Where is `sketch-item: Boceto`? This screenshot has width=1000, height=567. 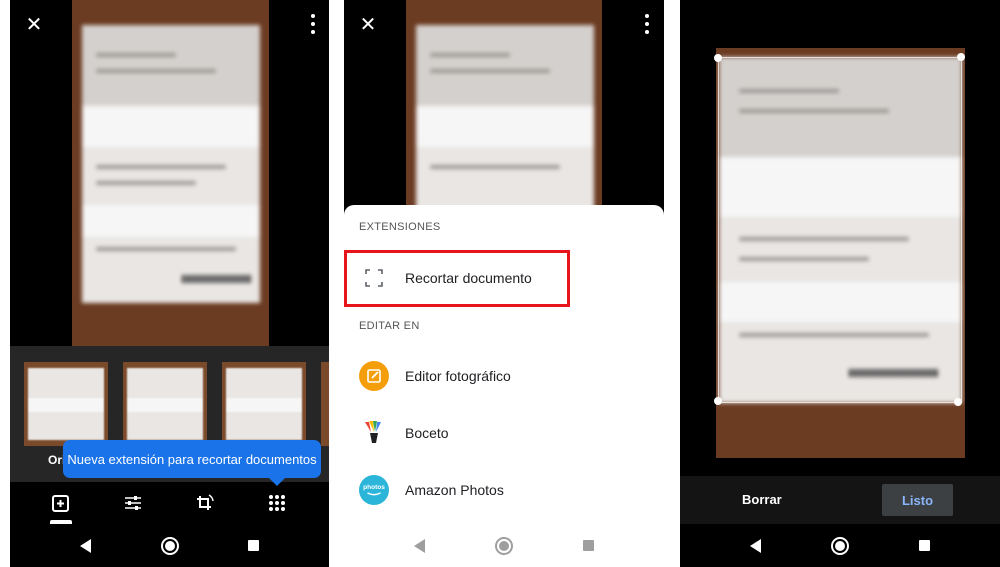
sketch-item: Boceto is located at coordinates (504, 433).